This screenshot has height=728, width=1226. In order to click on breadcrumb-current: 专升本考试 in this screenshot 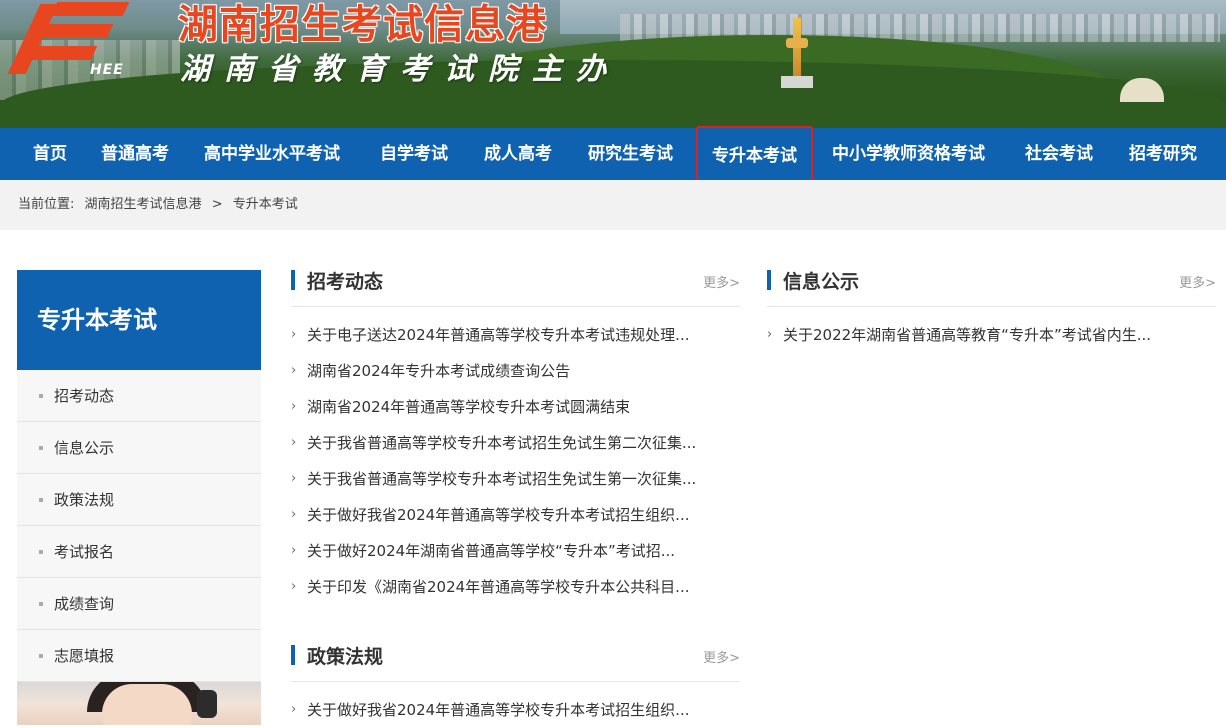, I will do `click(265, 204)`.